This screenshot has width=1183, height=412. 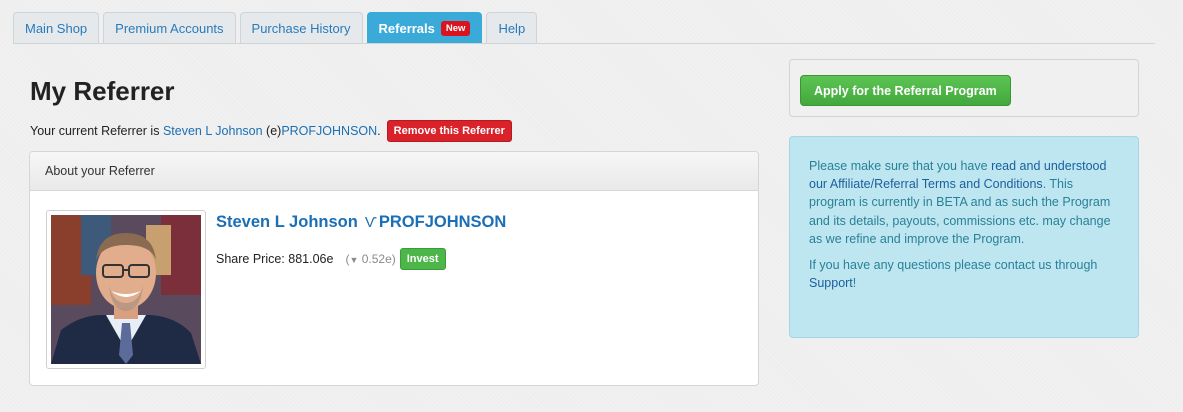 What do you see at coordinates (354, 260) in the screenshot?
I see `down-arrow-icon: ▼` at bounding box center [354, 260].